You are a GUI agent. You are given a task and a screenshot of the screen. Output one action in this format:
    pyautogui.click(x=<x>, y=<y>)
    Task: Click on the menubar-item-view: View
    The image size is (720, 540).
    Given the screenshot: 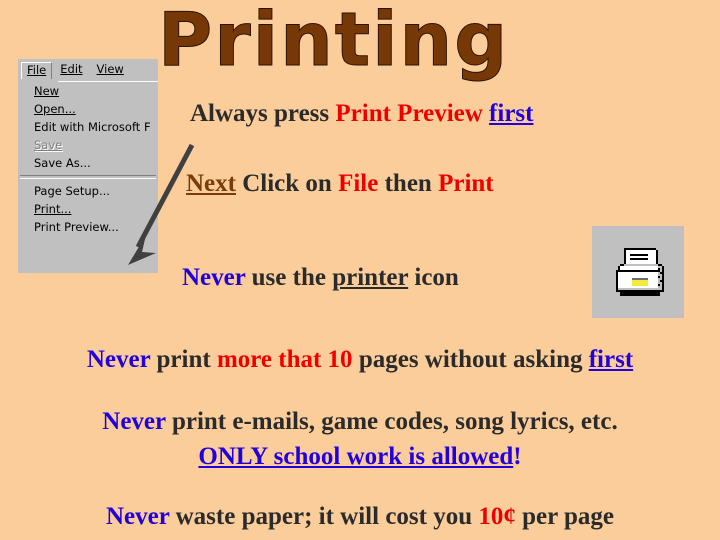 What is the action you would take?
    pyautogui.click(x=110, y=70)
    